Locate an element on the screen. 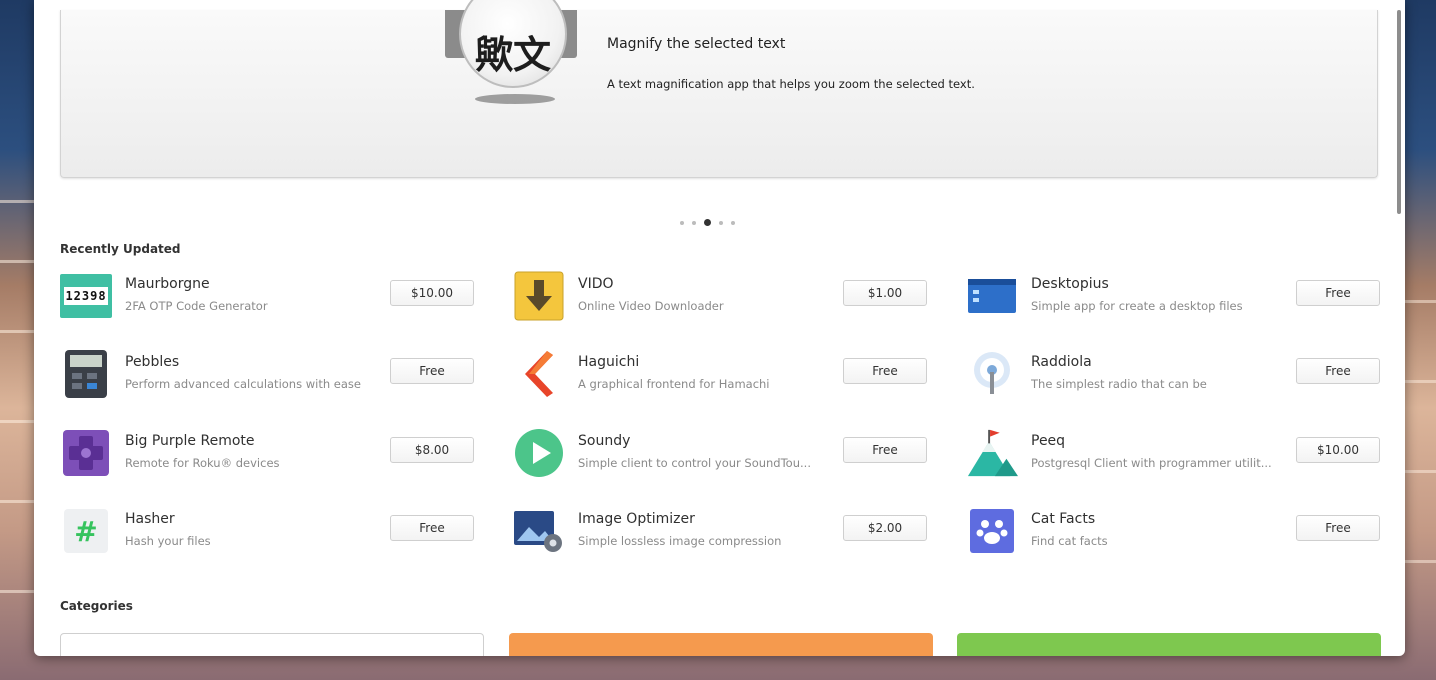  app-summary: Simple app for create a desktop files is located at coordinates (1137, 306).